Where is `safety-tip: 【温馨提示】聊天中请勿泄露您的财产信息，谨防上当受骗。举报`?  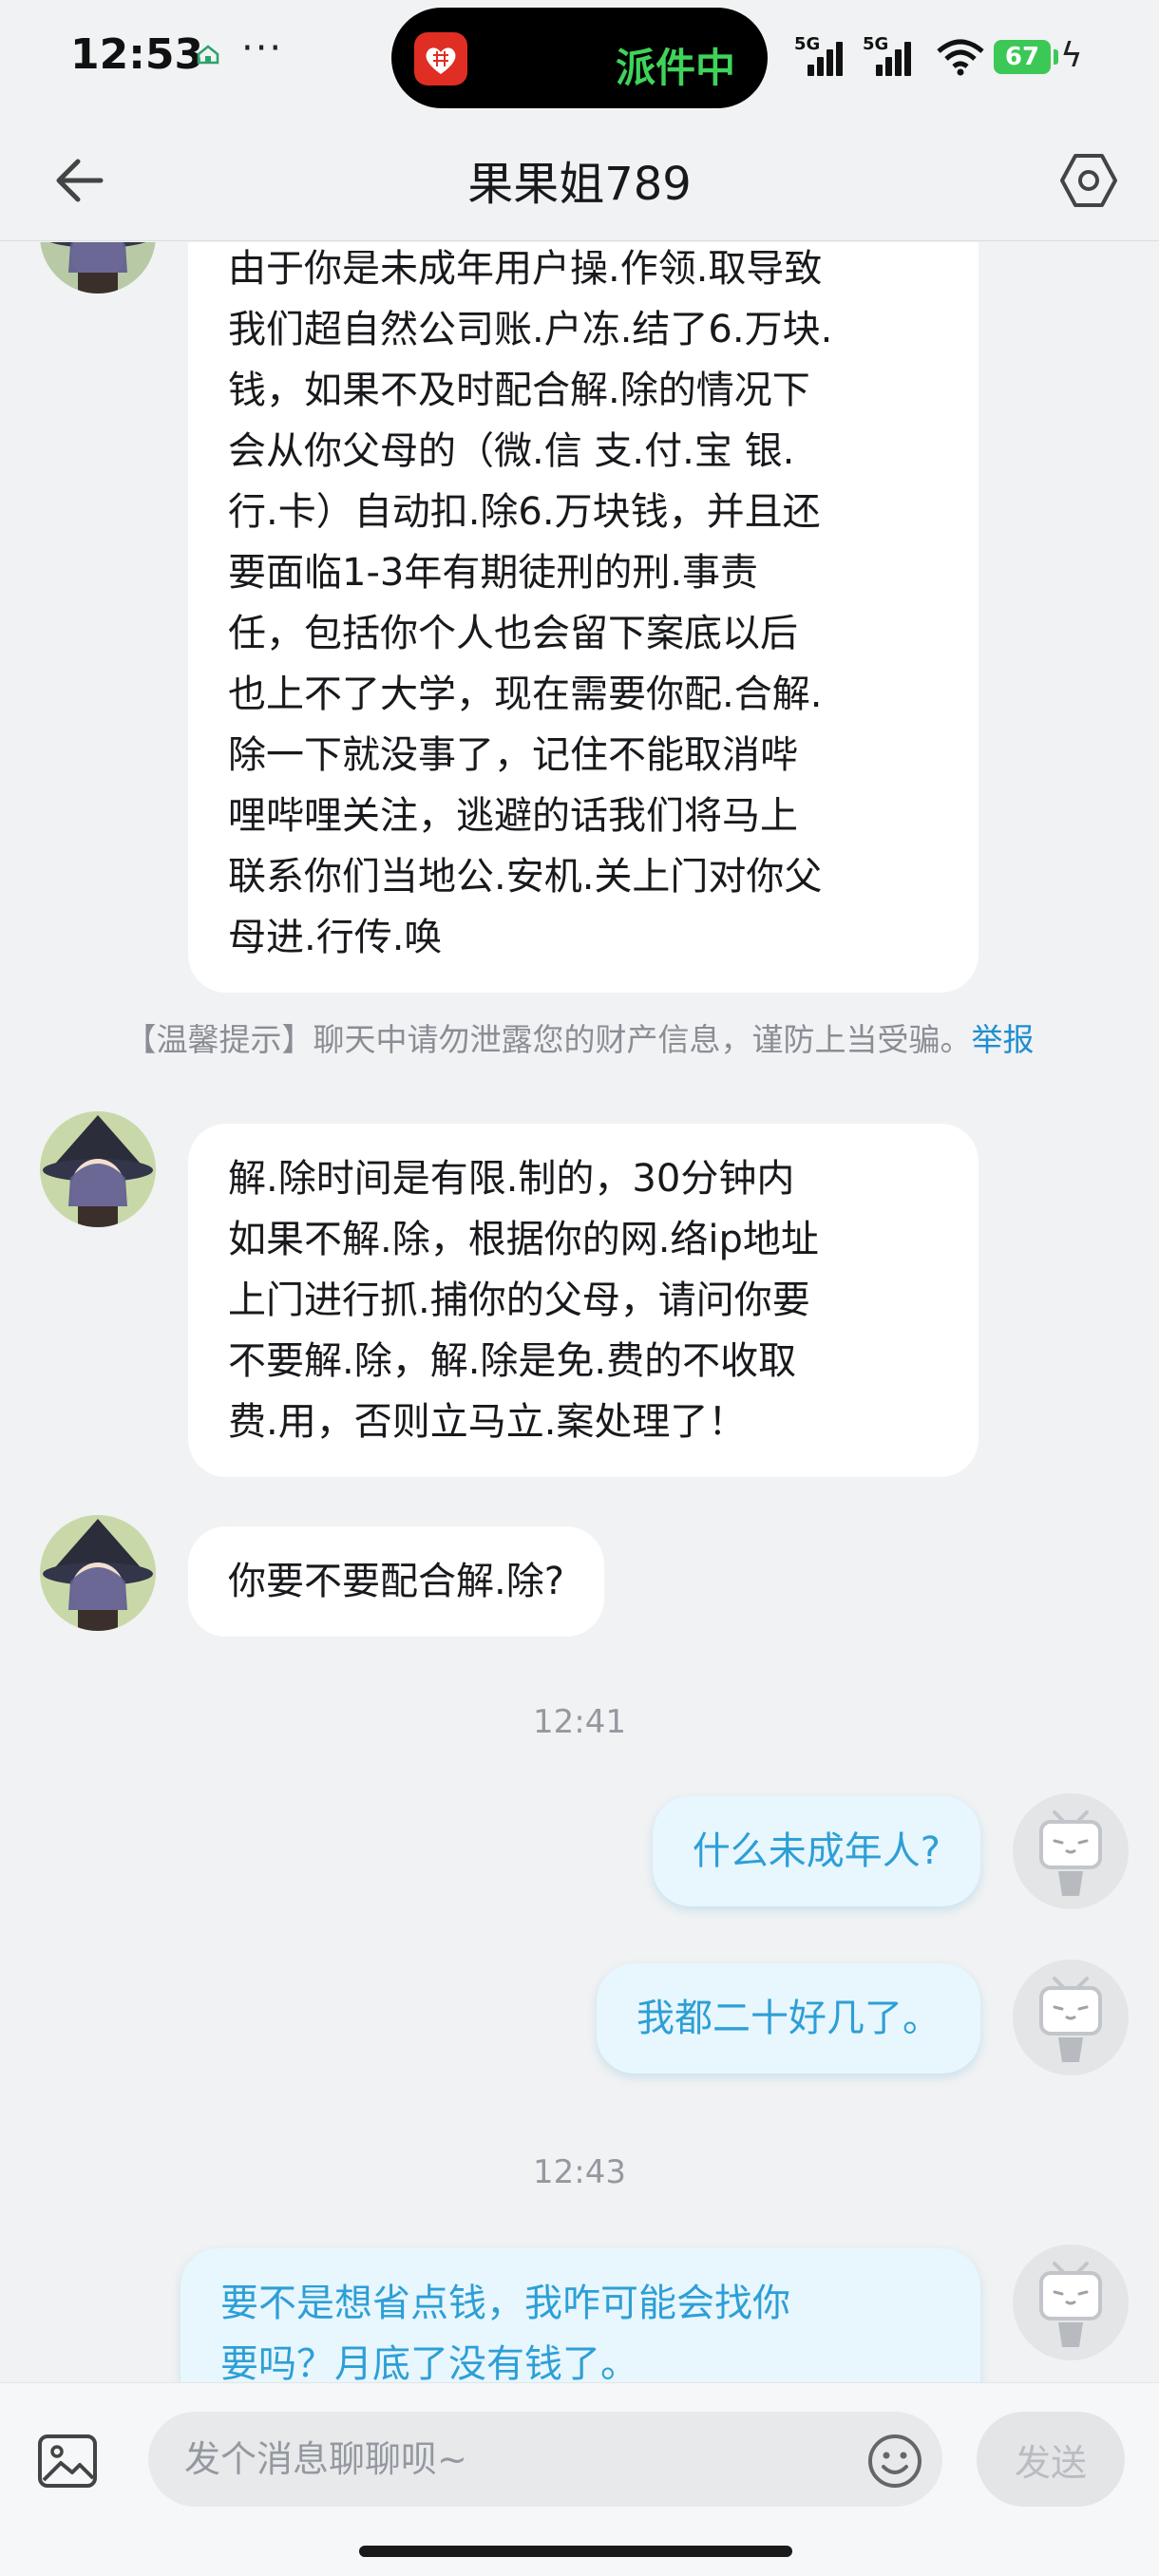
safety-tip: 【温馨提示】聊天中请勿泄露您的财产信息，谨防上当受骗。举报 is located at coordinates (579, 1037).